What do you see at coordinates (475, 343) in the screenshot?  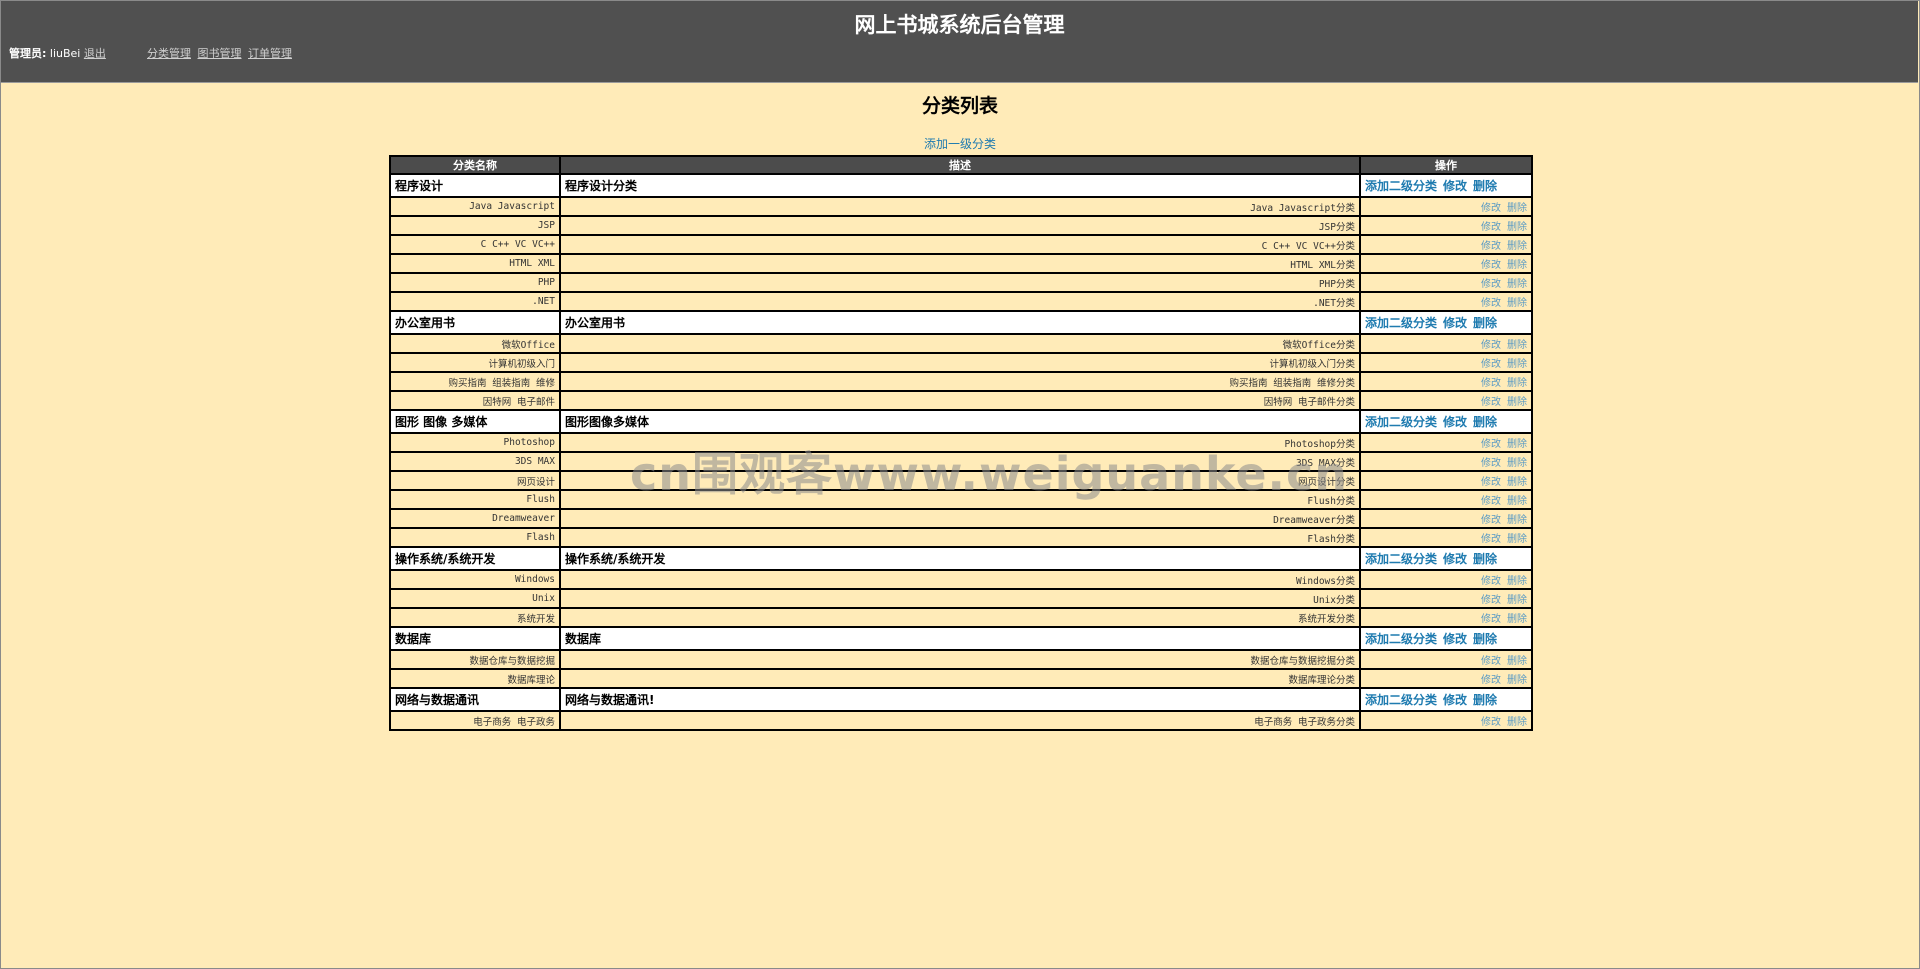 I see `subcategory-name: 微软Office` at bounding box center [475, 343].